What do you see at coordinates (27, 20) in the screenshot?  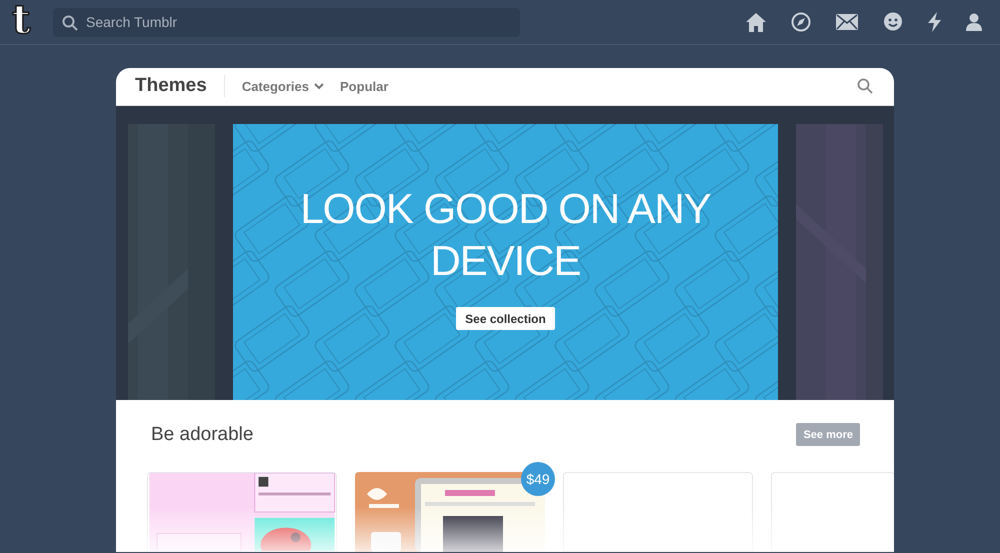 I see `logo: t` at bounding box center [27, 20].